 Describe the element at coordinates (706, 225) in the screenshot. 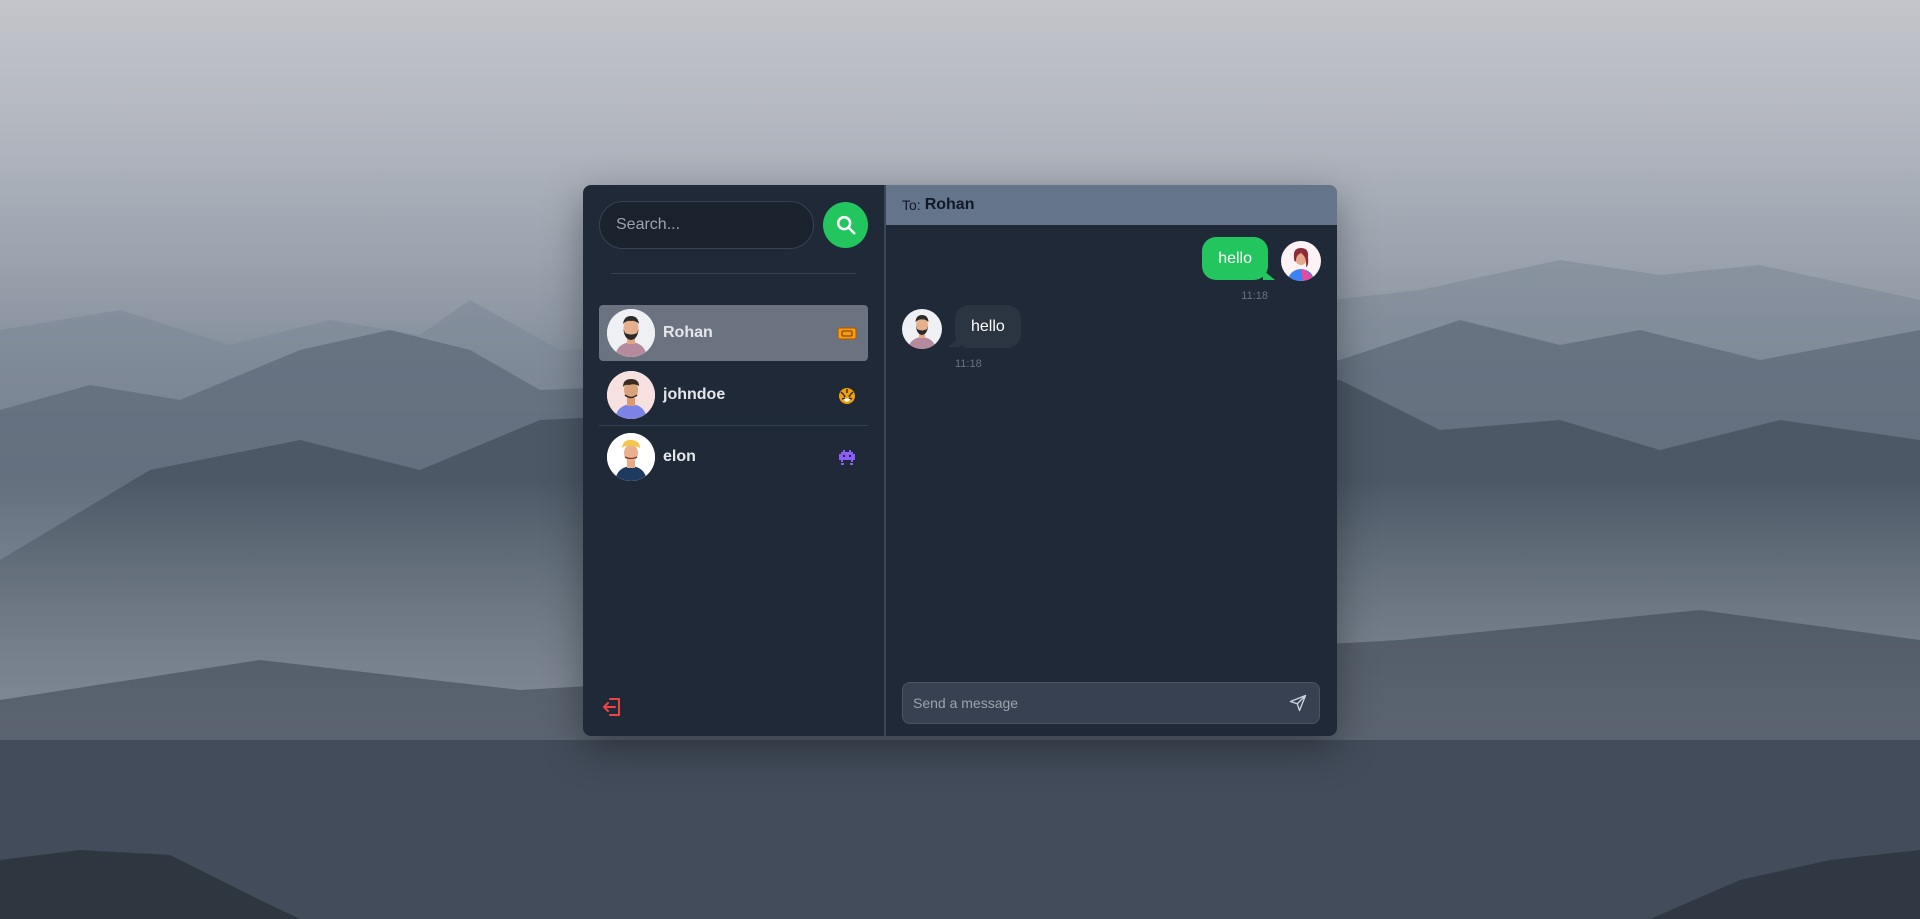

I see `search-input` at that location.